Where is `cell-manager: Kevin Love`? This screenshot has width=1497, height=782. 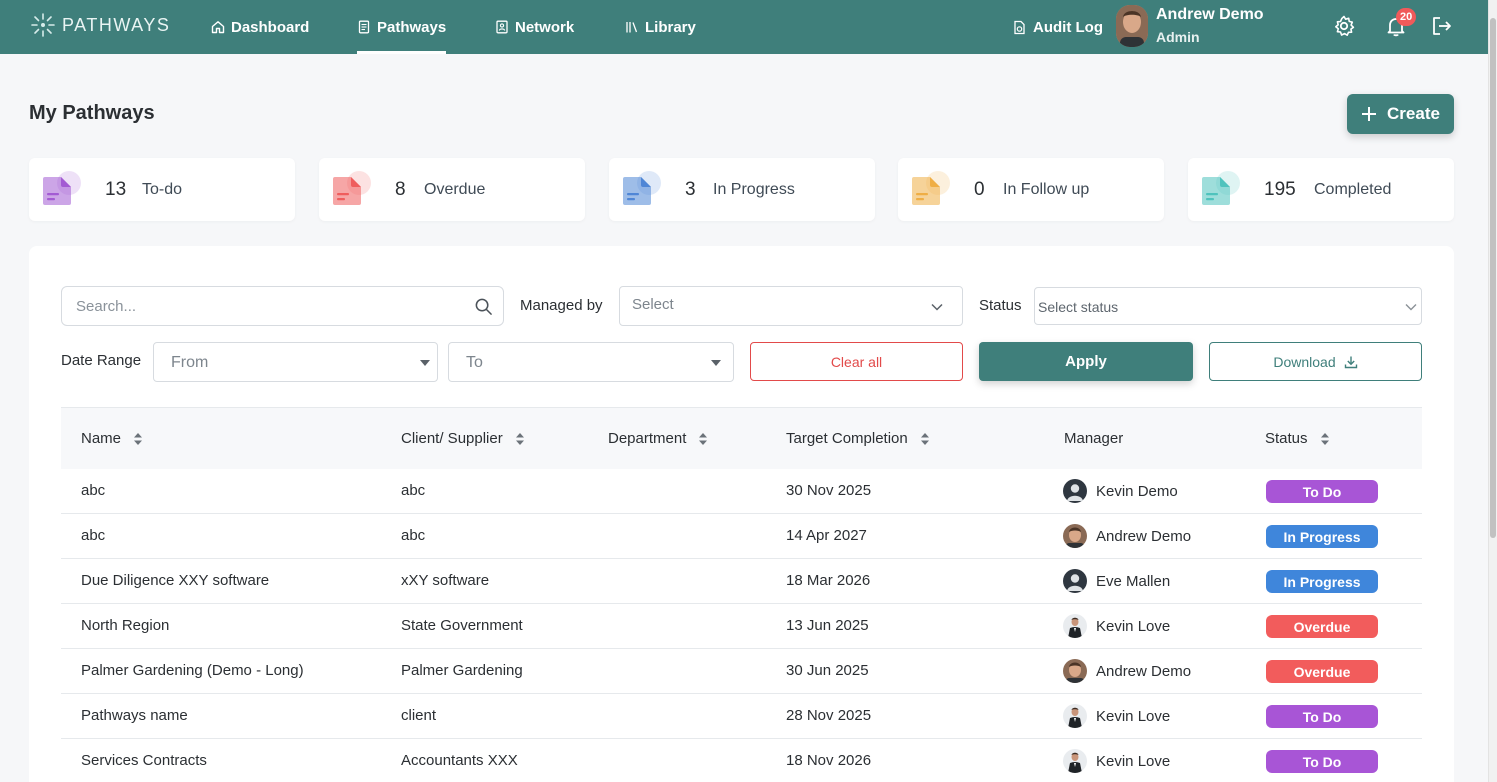 cell-manager: Kevin Love is located at coordinates (1116, 716).